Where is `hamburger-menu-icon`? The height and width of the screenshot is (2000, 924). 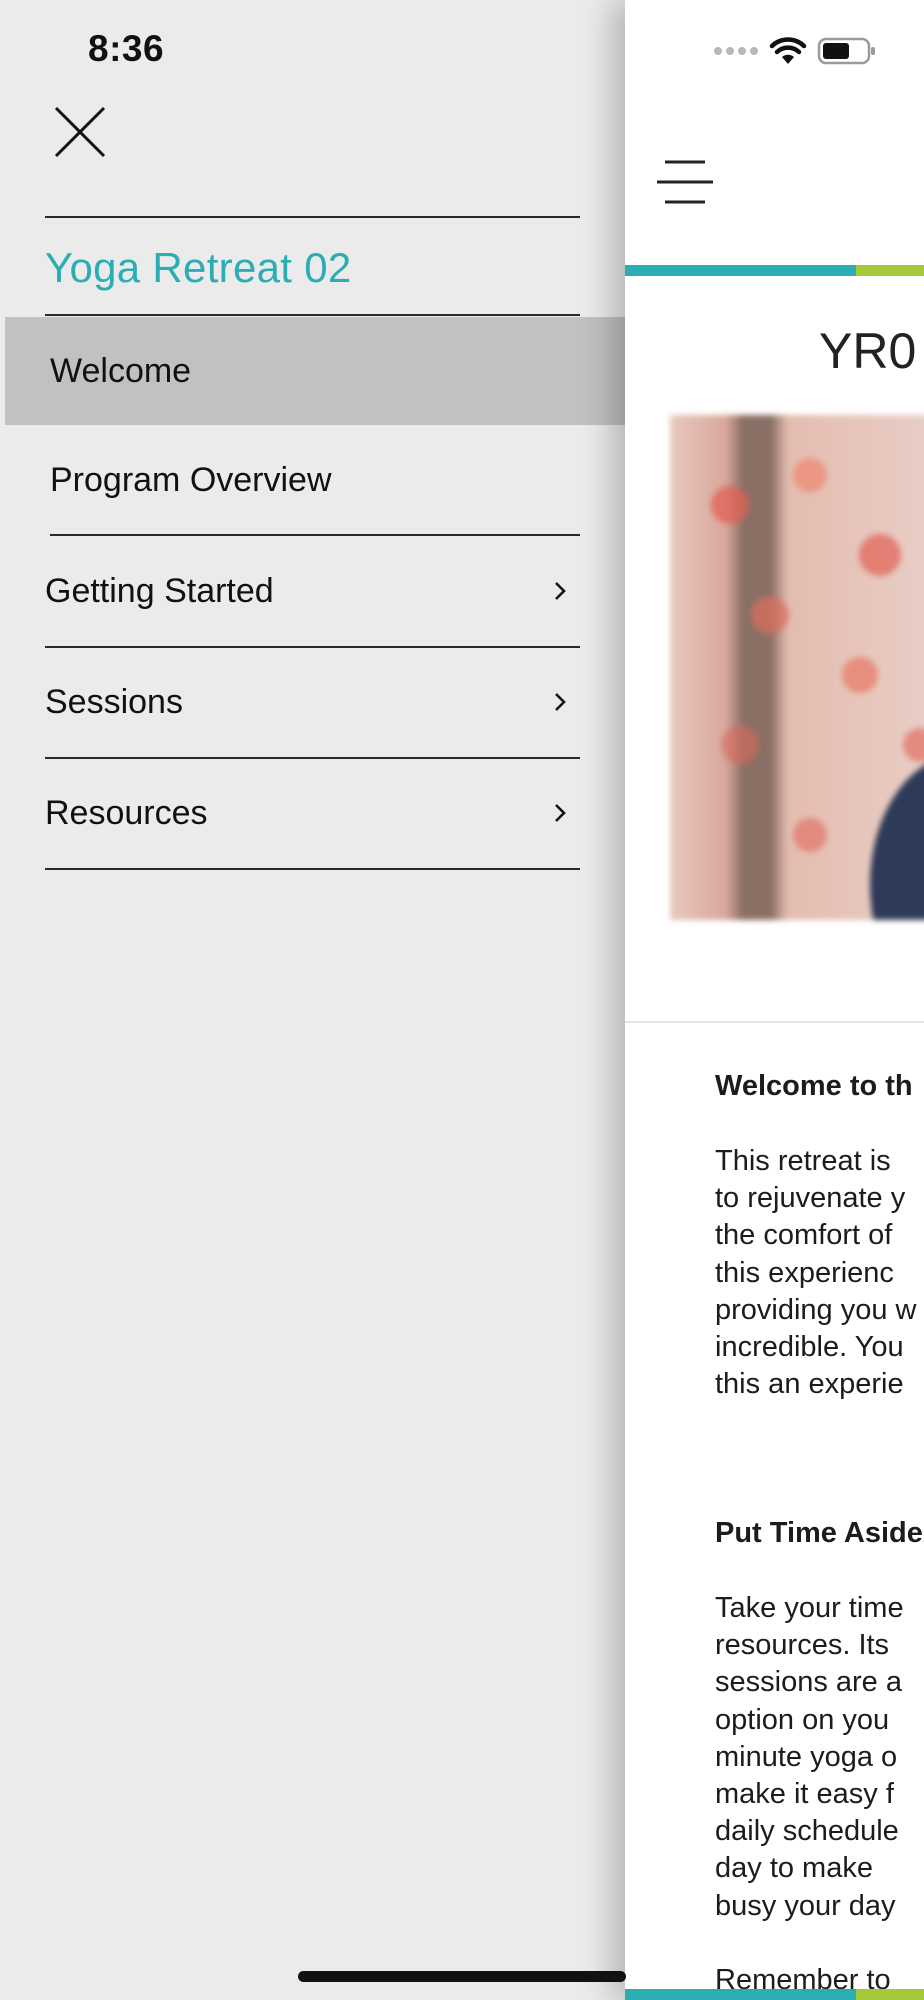
hamburger-menu-icon is located at coordinates (685, 182).